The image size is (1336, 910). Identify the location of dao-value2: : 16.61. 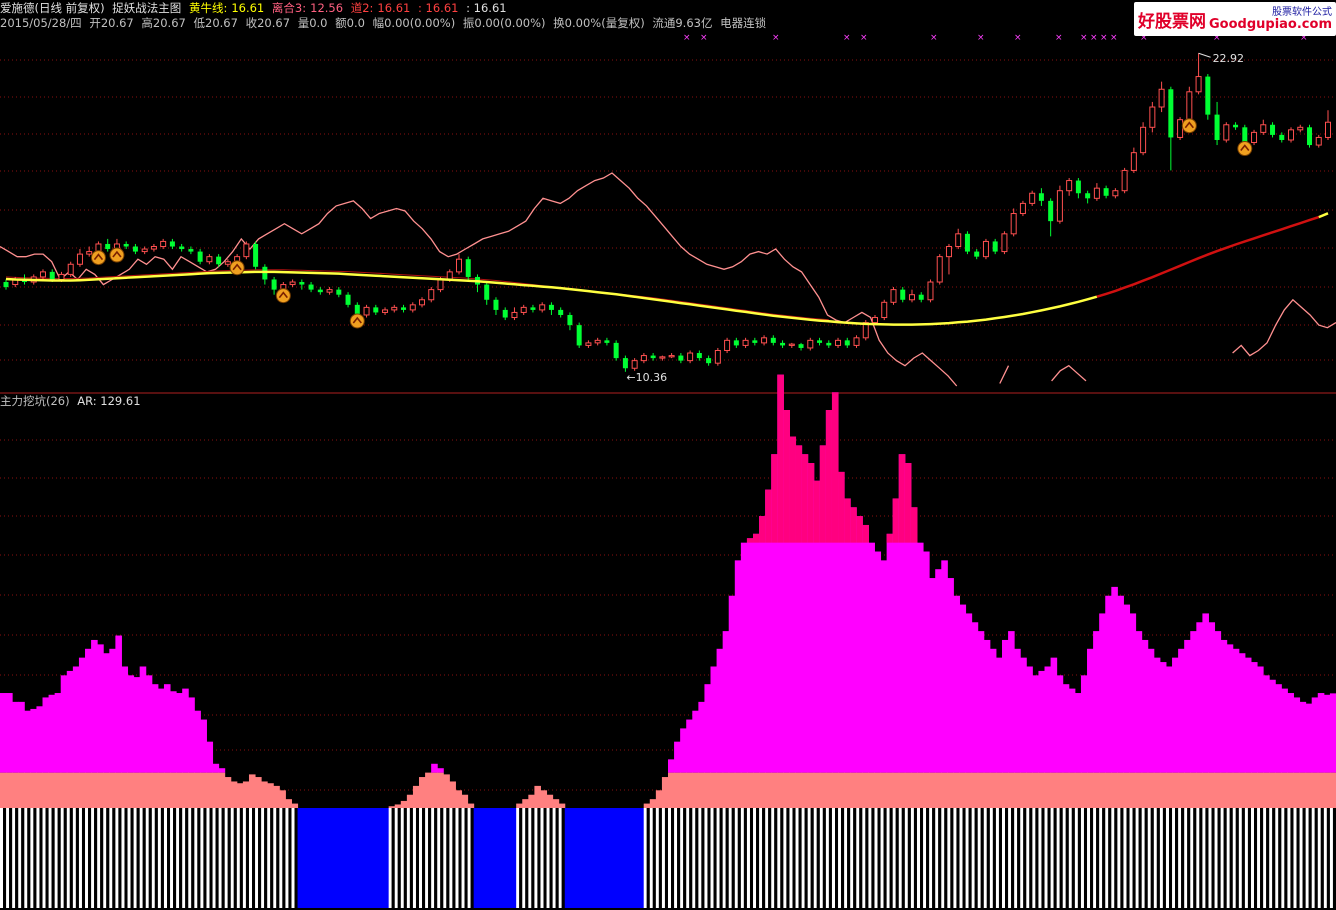
(438, 8).